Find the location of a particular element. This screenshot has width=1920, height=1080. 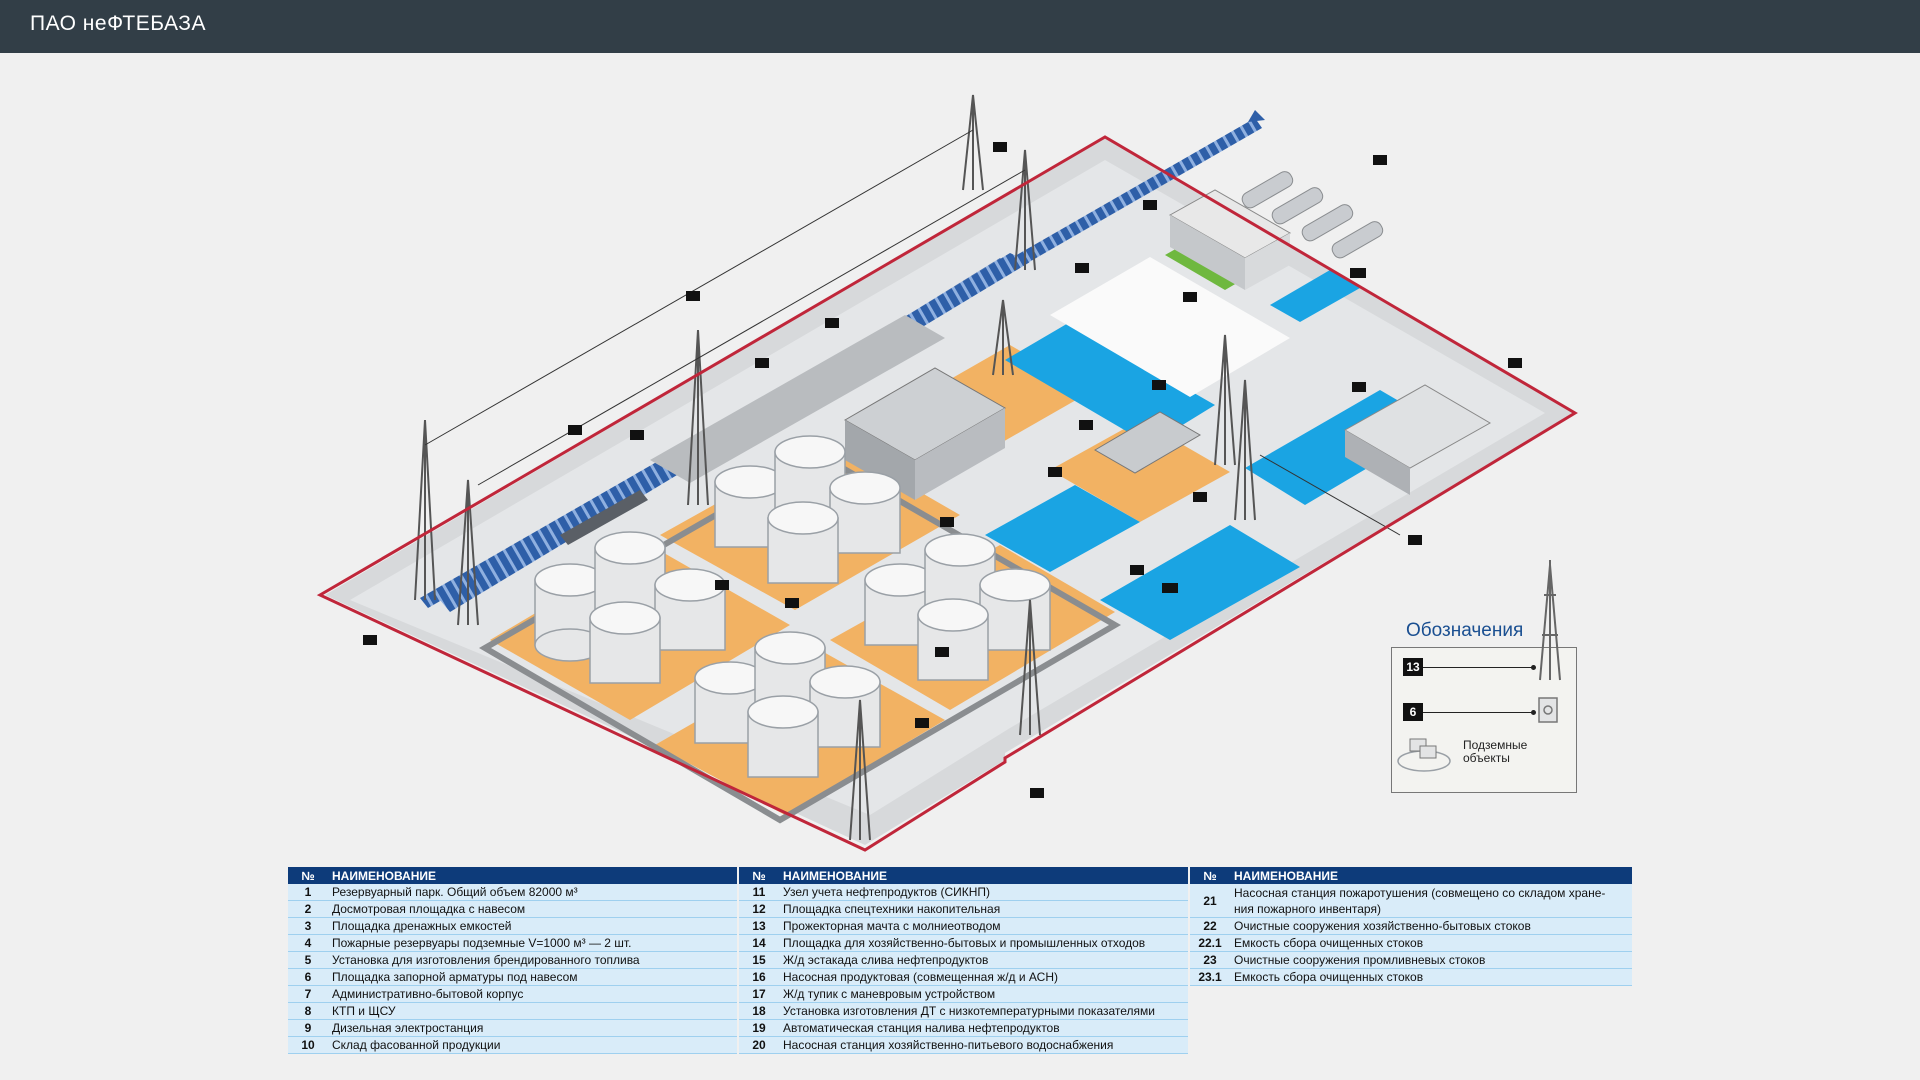

table-row: 17 Ж/д тупик с маневровым устройством is located at coordinates (963, 994).